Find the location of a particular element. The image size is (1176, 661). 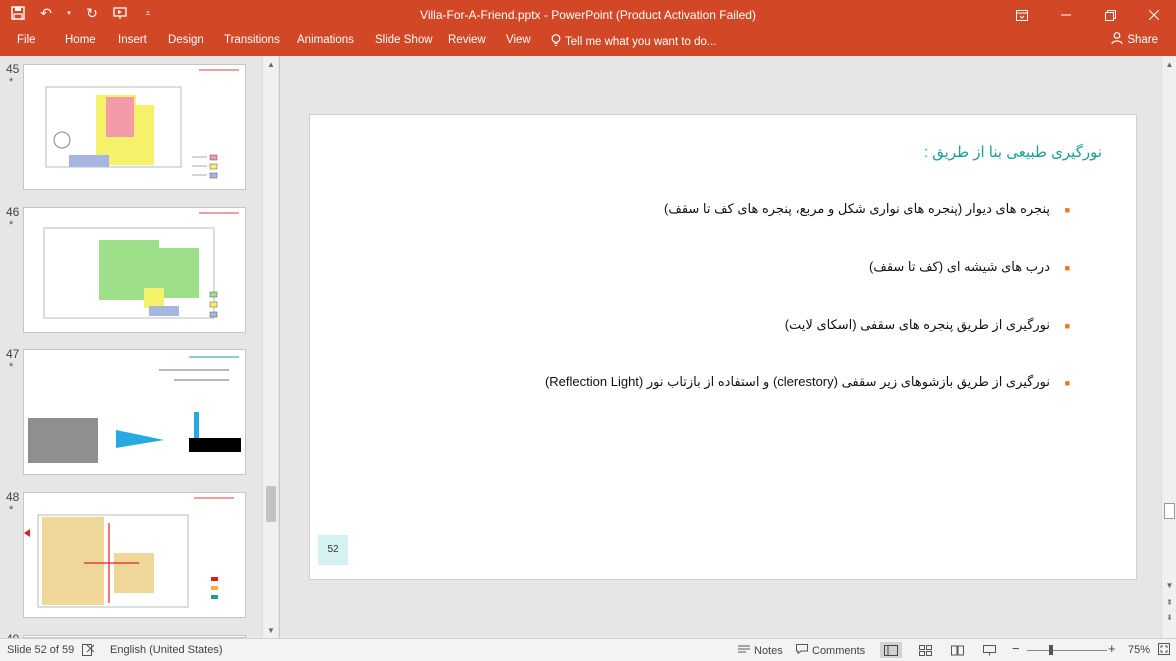

zoom-in-icon: + is located at coordinates (1112, 648).